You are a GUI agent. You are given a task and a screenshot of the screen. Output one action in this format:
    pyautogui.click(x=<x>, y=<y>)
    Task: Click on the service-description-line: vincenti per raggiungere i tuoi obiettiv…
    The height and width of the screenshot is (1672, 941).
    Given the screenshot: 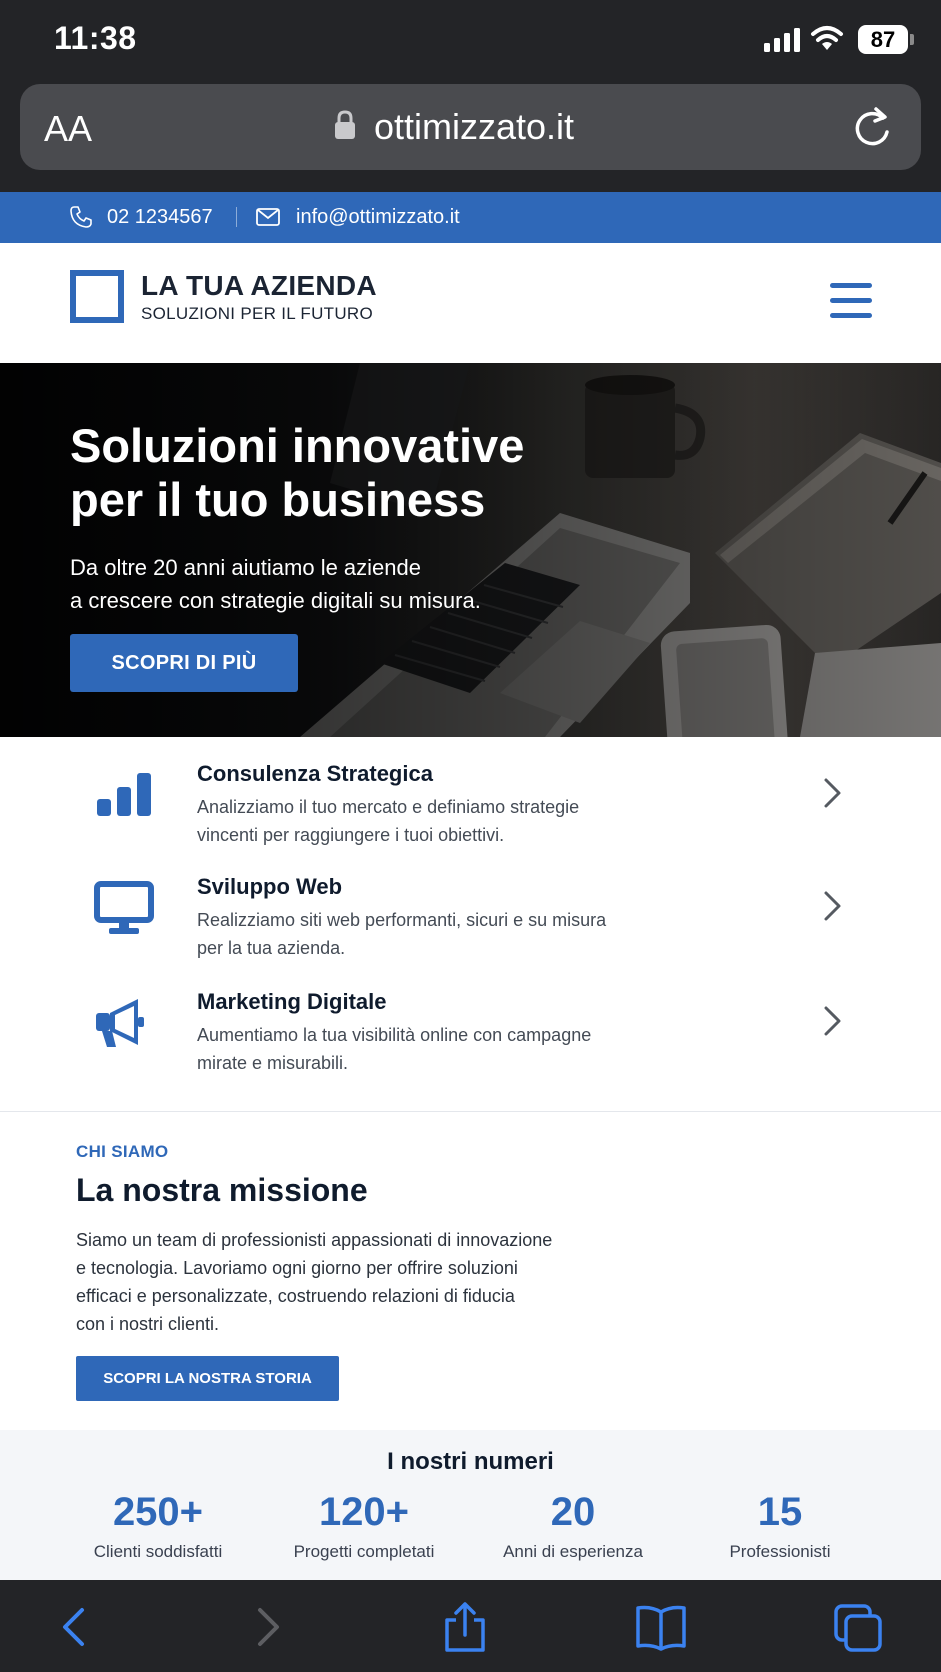 What is the action you would take?
    pyautogui.click(x=351, y=835)
    